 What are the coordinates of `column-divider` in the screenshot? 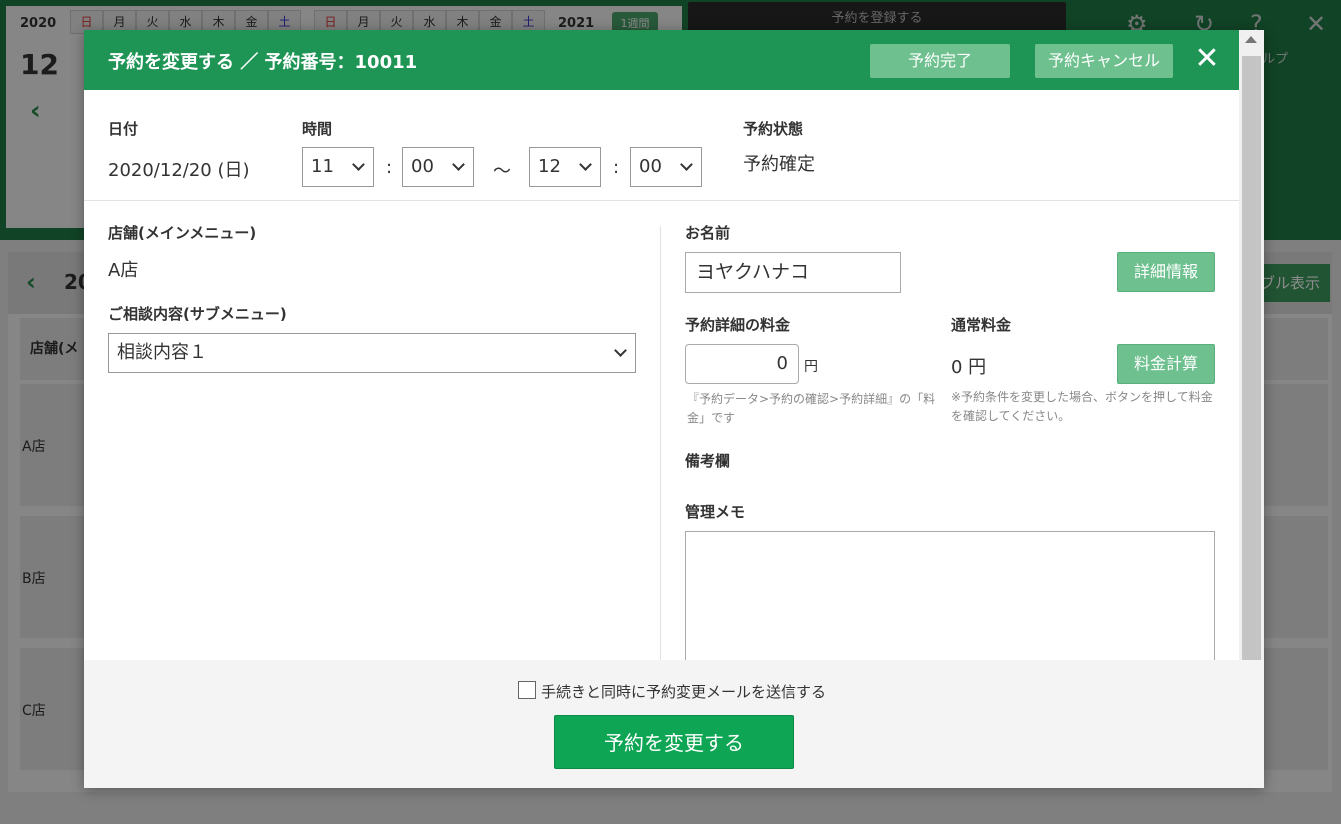 It's located at (660, 443).